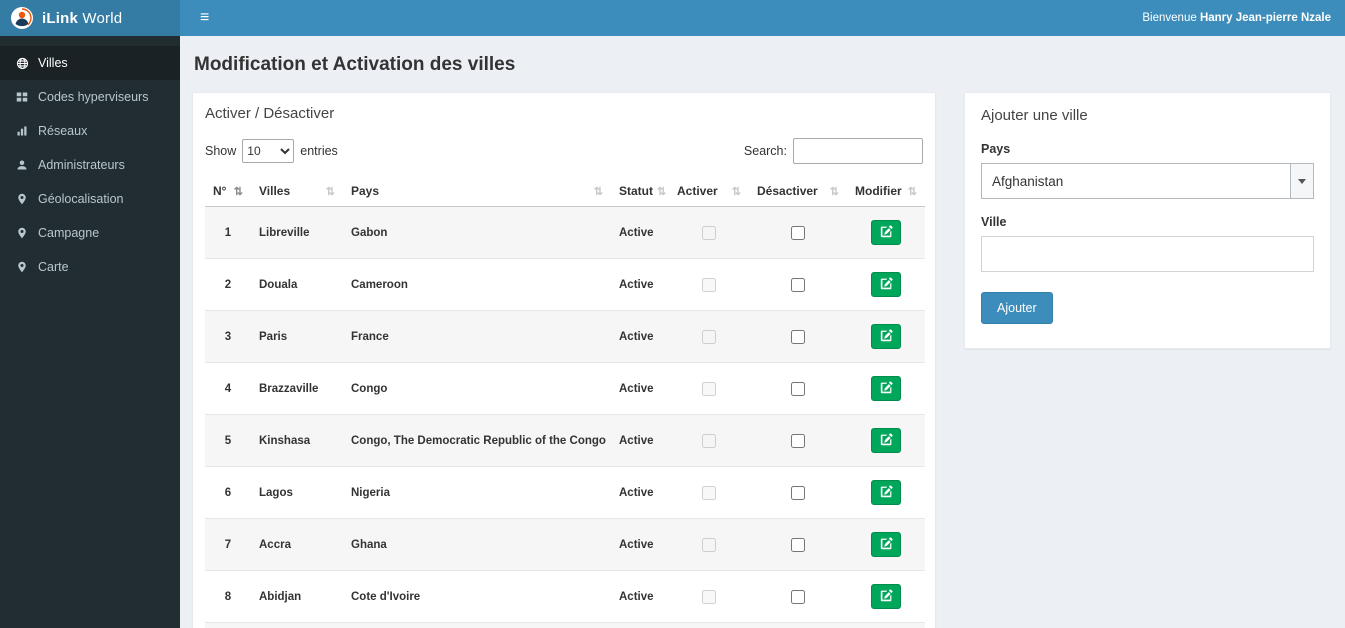  What do you see at coordinates (477, 232) in the screenshot?
I see `pays-cell: Gabon` at bounding box center [477, 232].